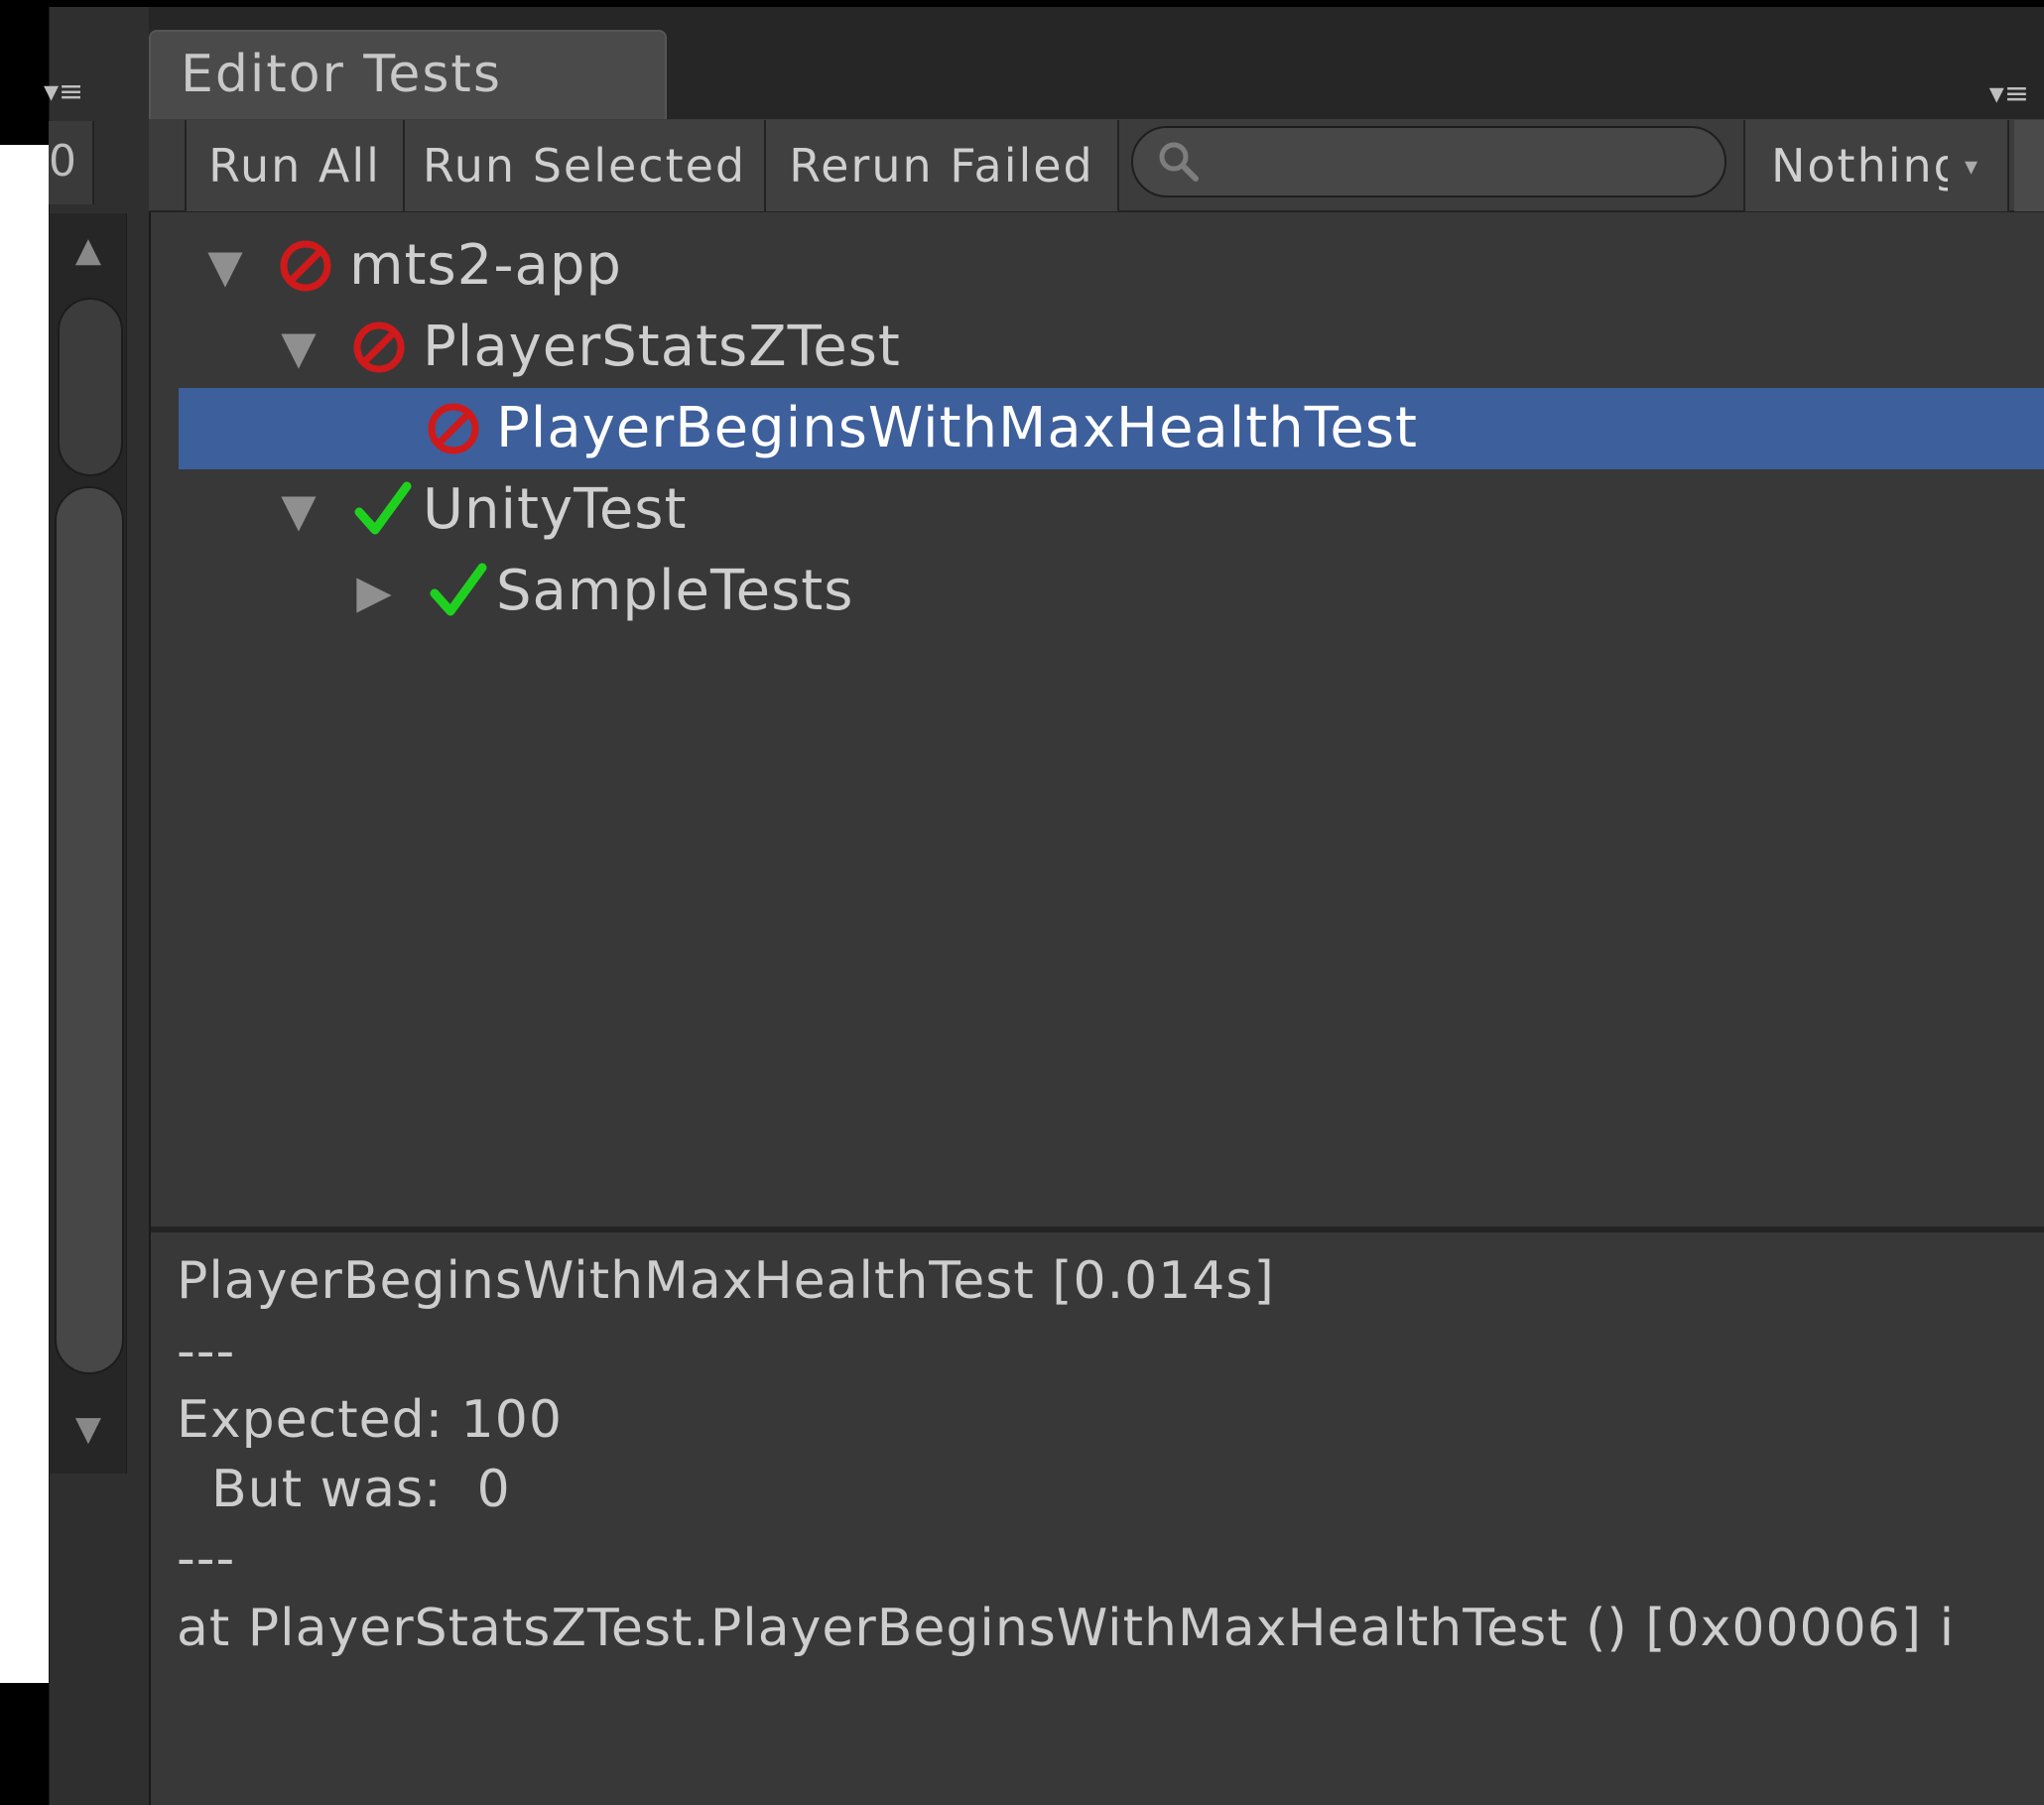 Image resolution: width=2044 pixels, height=1805 pixels. I want to click on filter-dropdown-label: Nothing, so click(1859, 166).